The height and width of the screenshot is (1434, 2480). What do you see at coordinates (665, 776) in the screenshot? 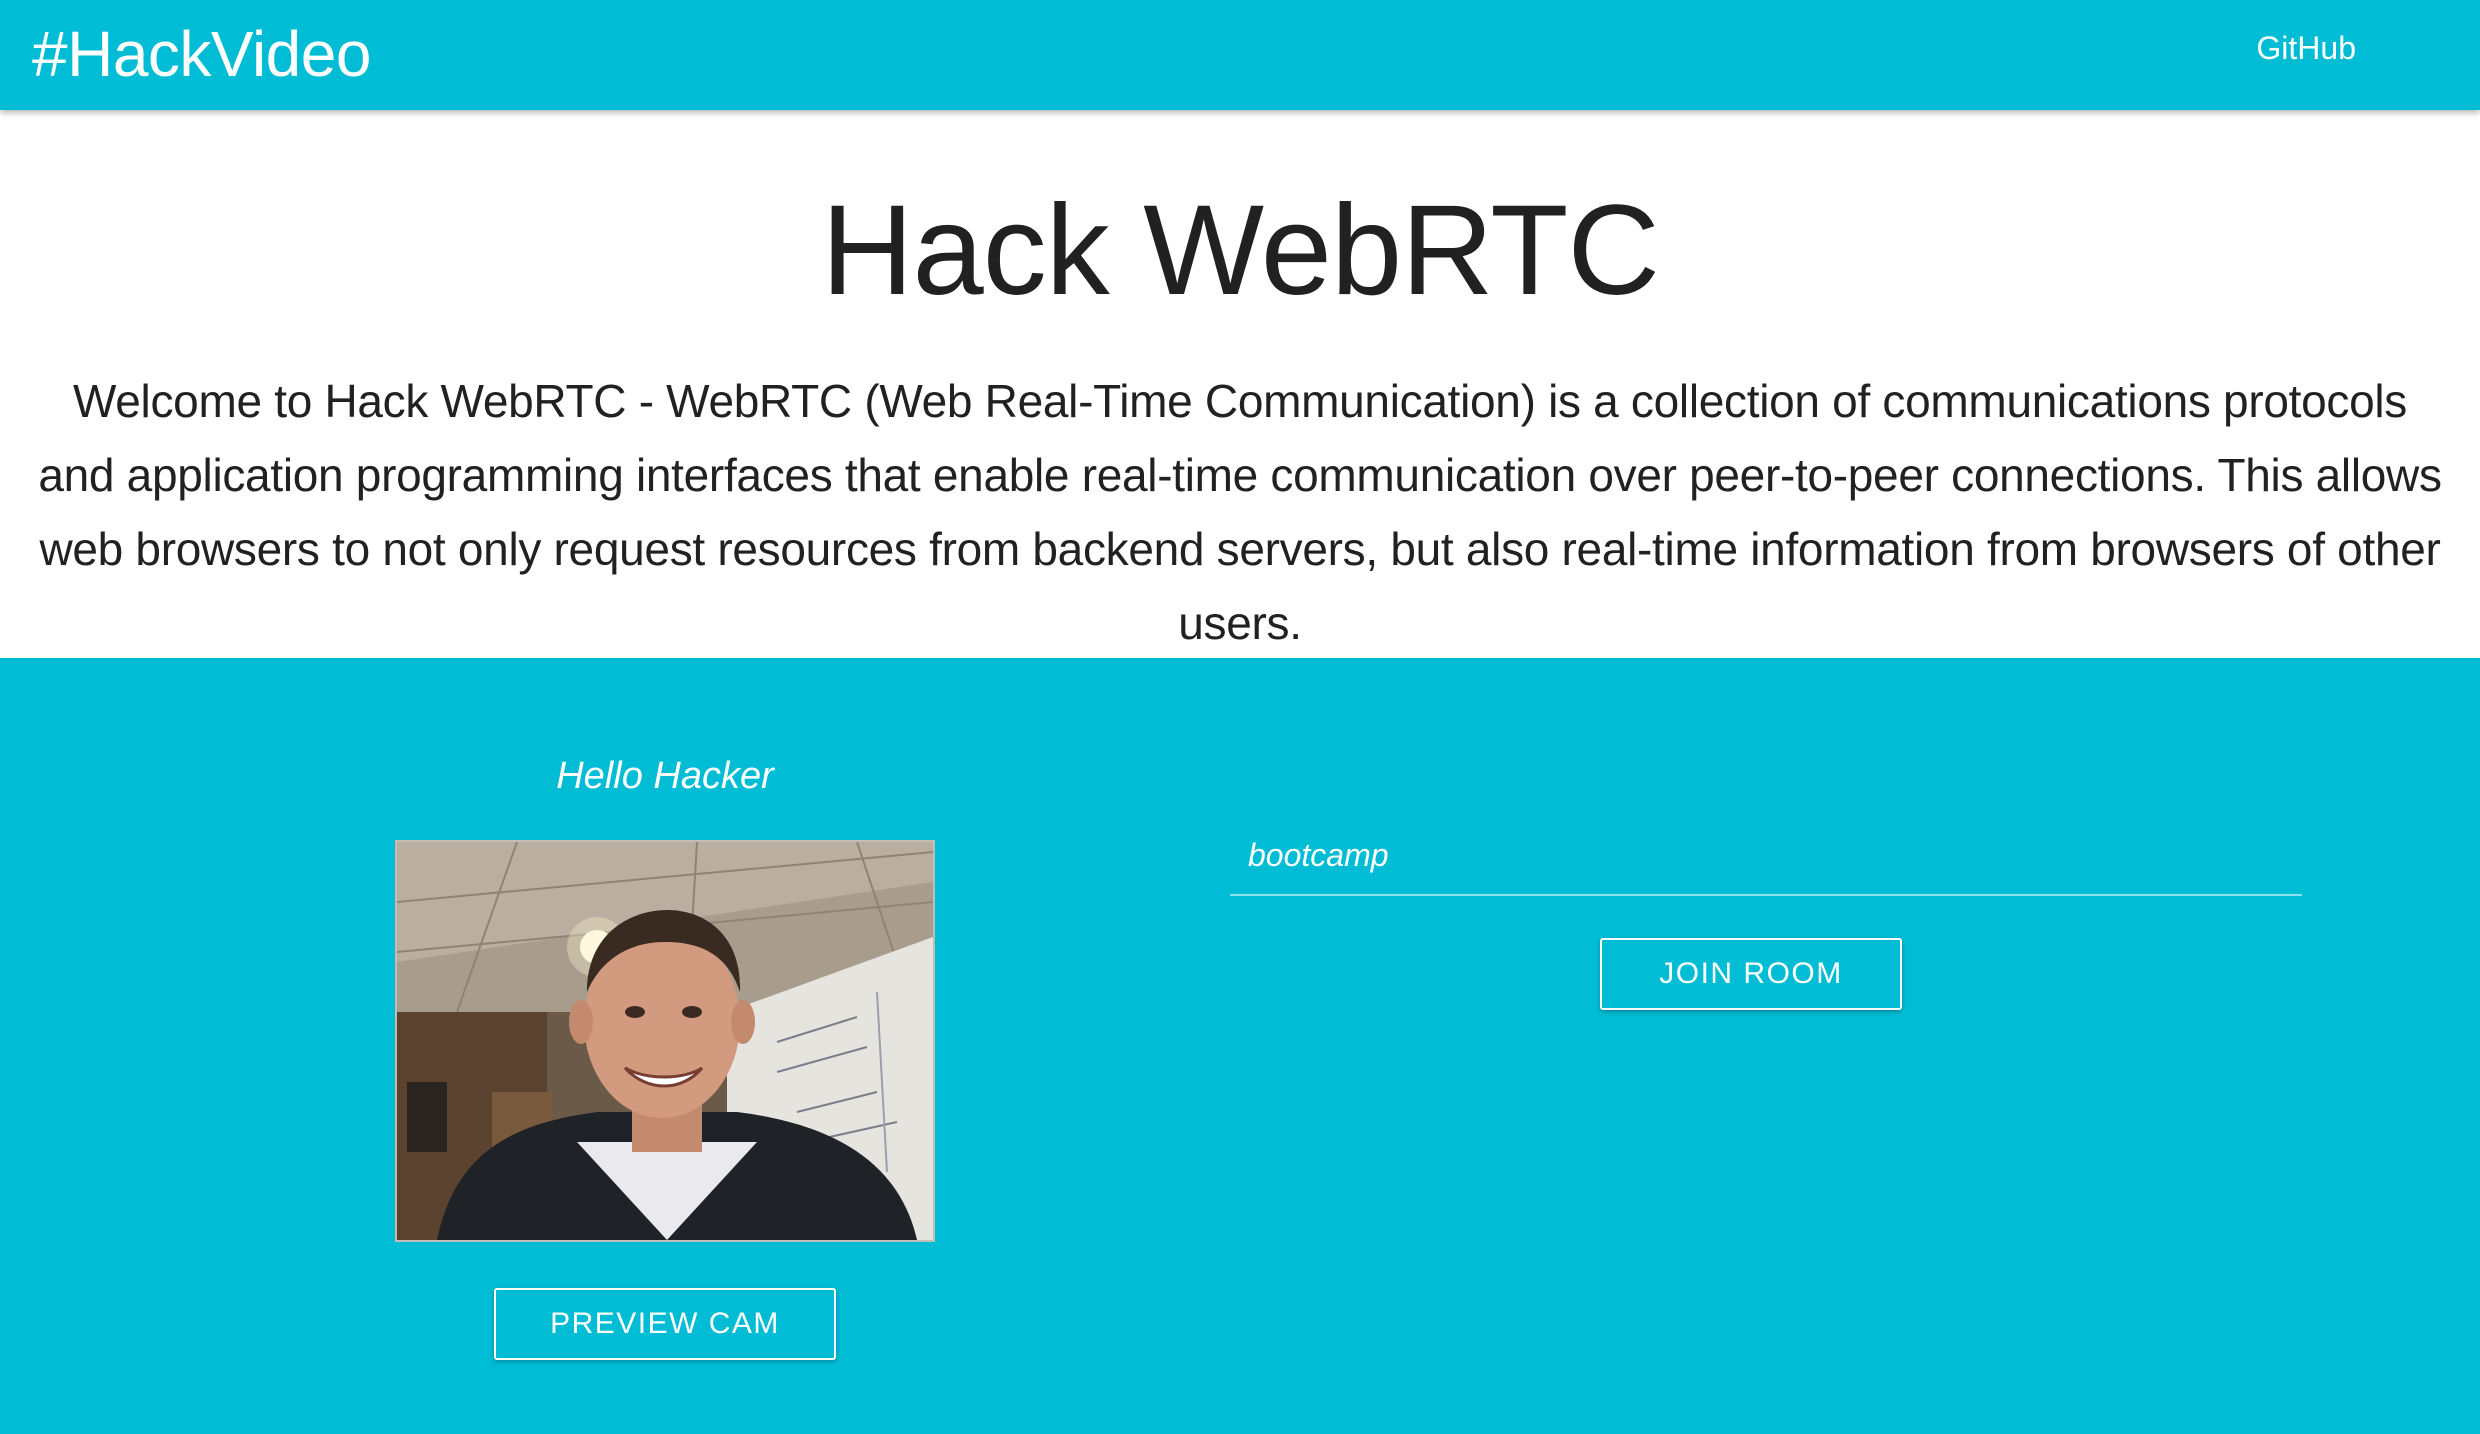
I see `greeting-text: Hello Hacker` at bounding box center [665, 776].